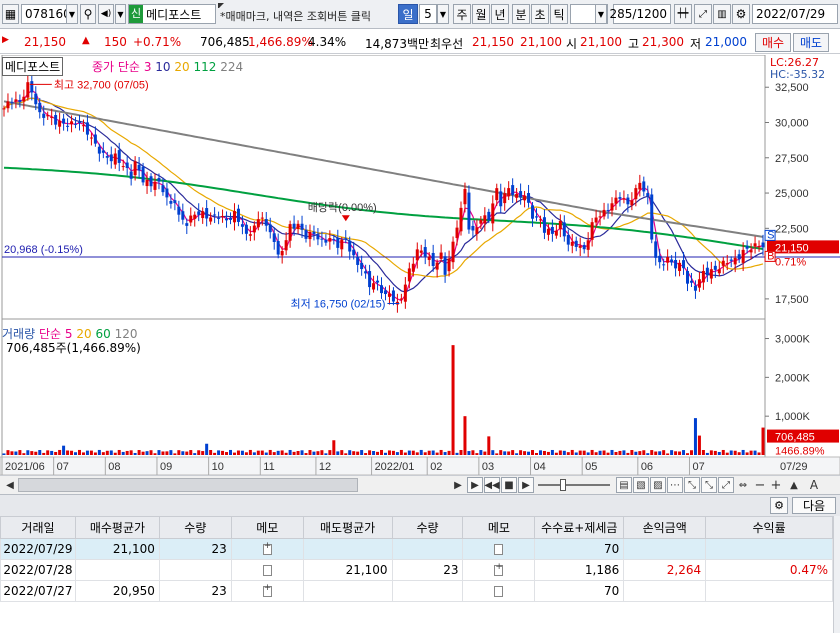 This screenshot has height=633, width=840. I want to click on col-header-buy-memo: 메모, so click(267, 527).